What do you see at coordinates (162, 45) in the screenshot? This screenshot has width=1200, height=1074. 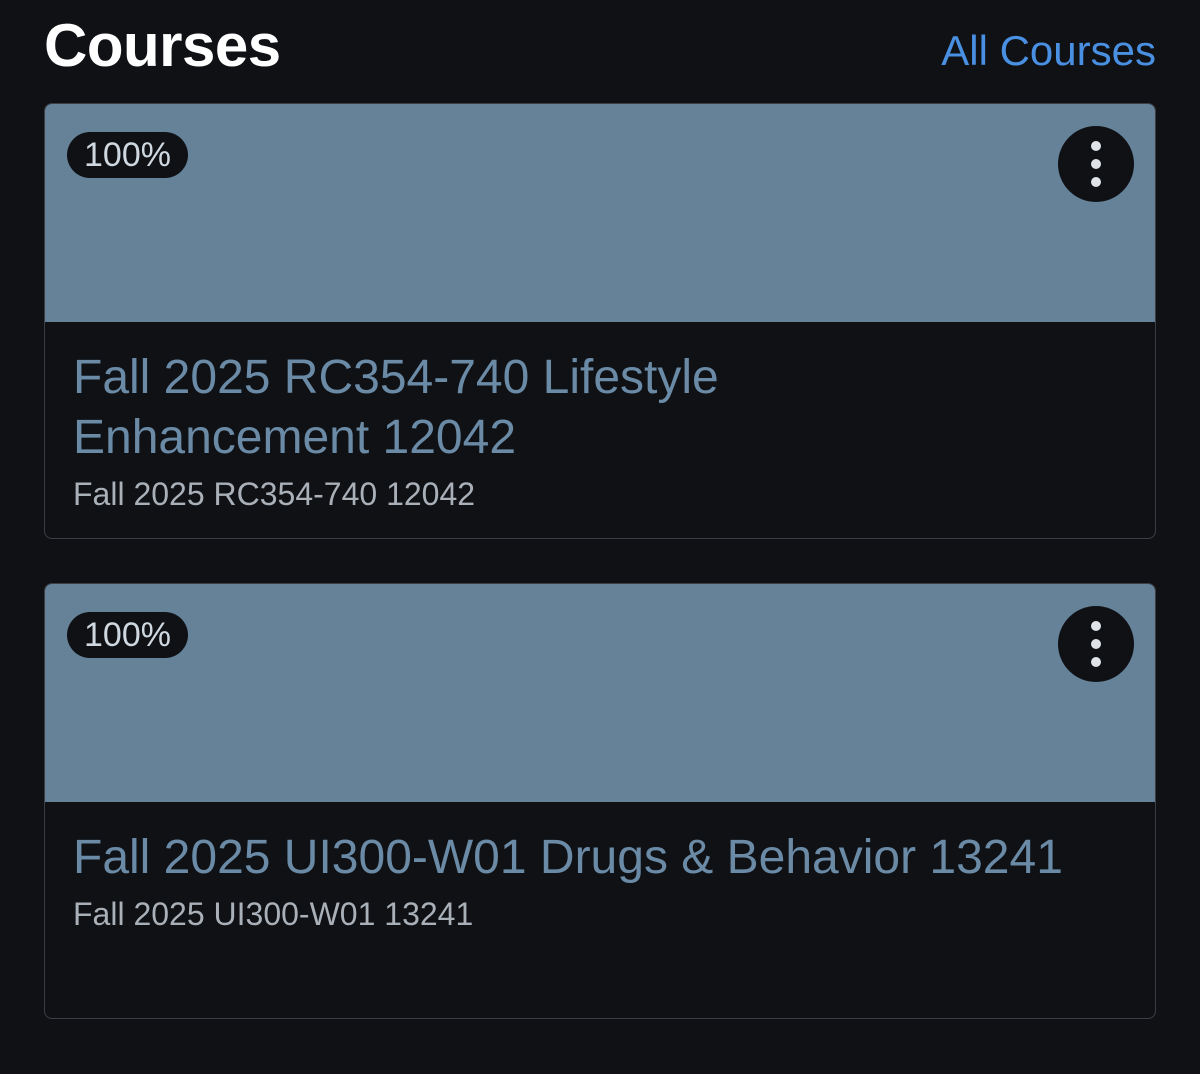 I see `page-title: Courses` at bounding box center [162, 45].